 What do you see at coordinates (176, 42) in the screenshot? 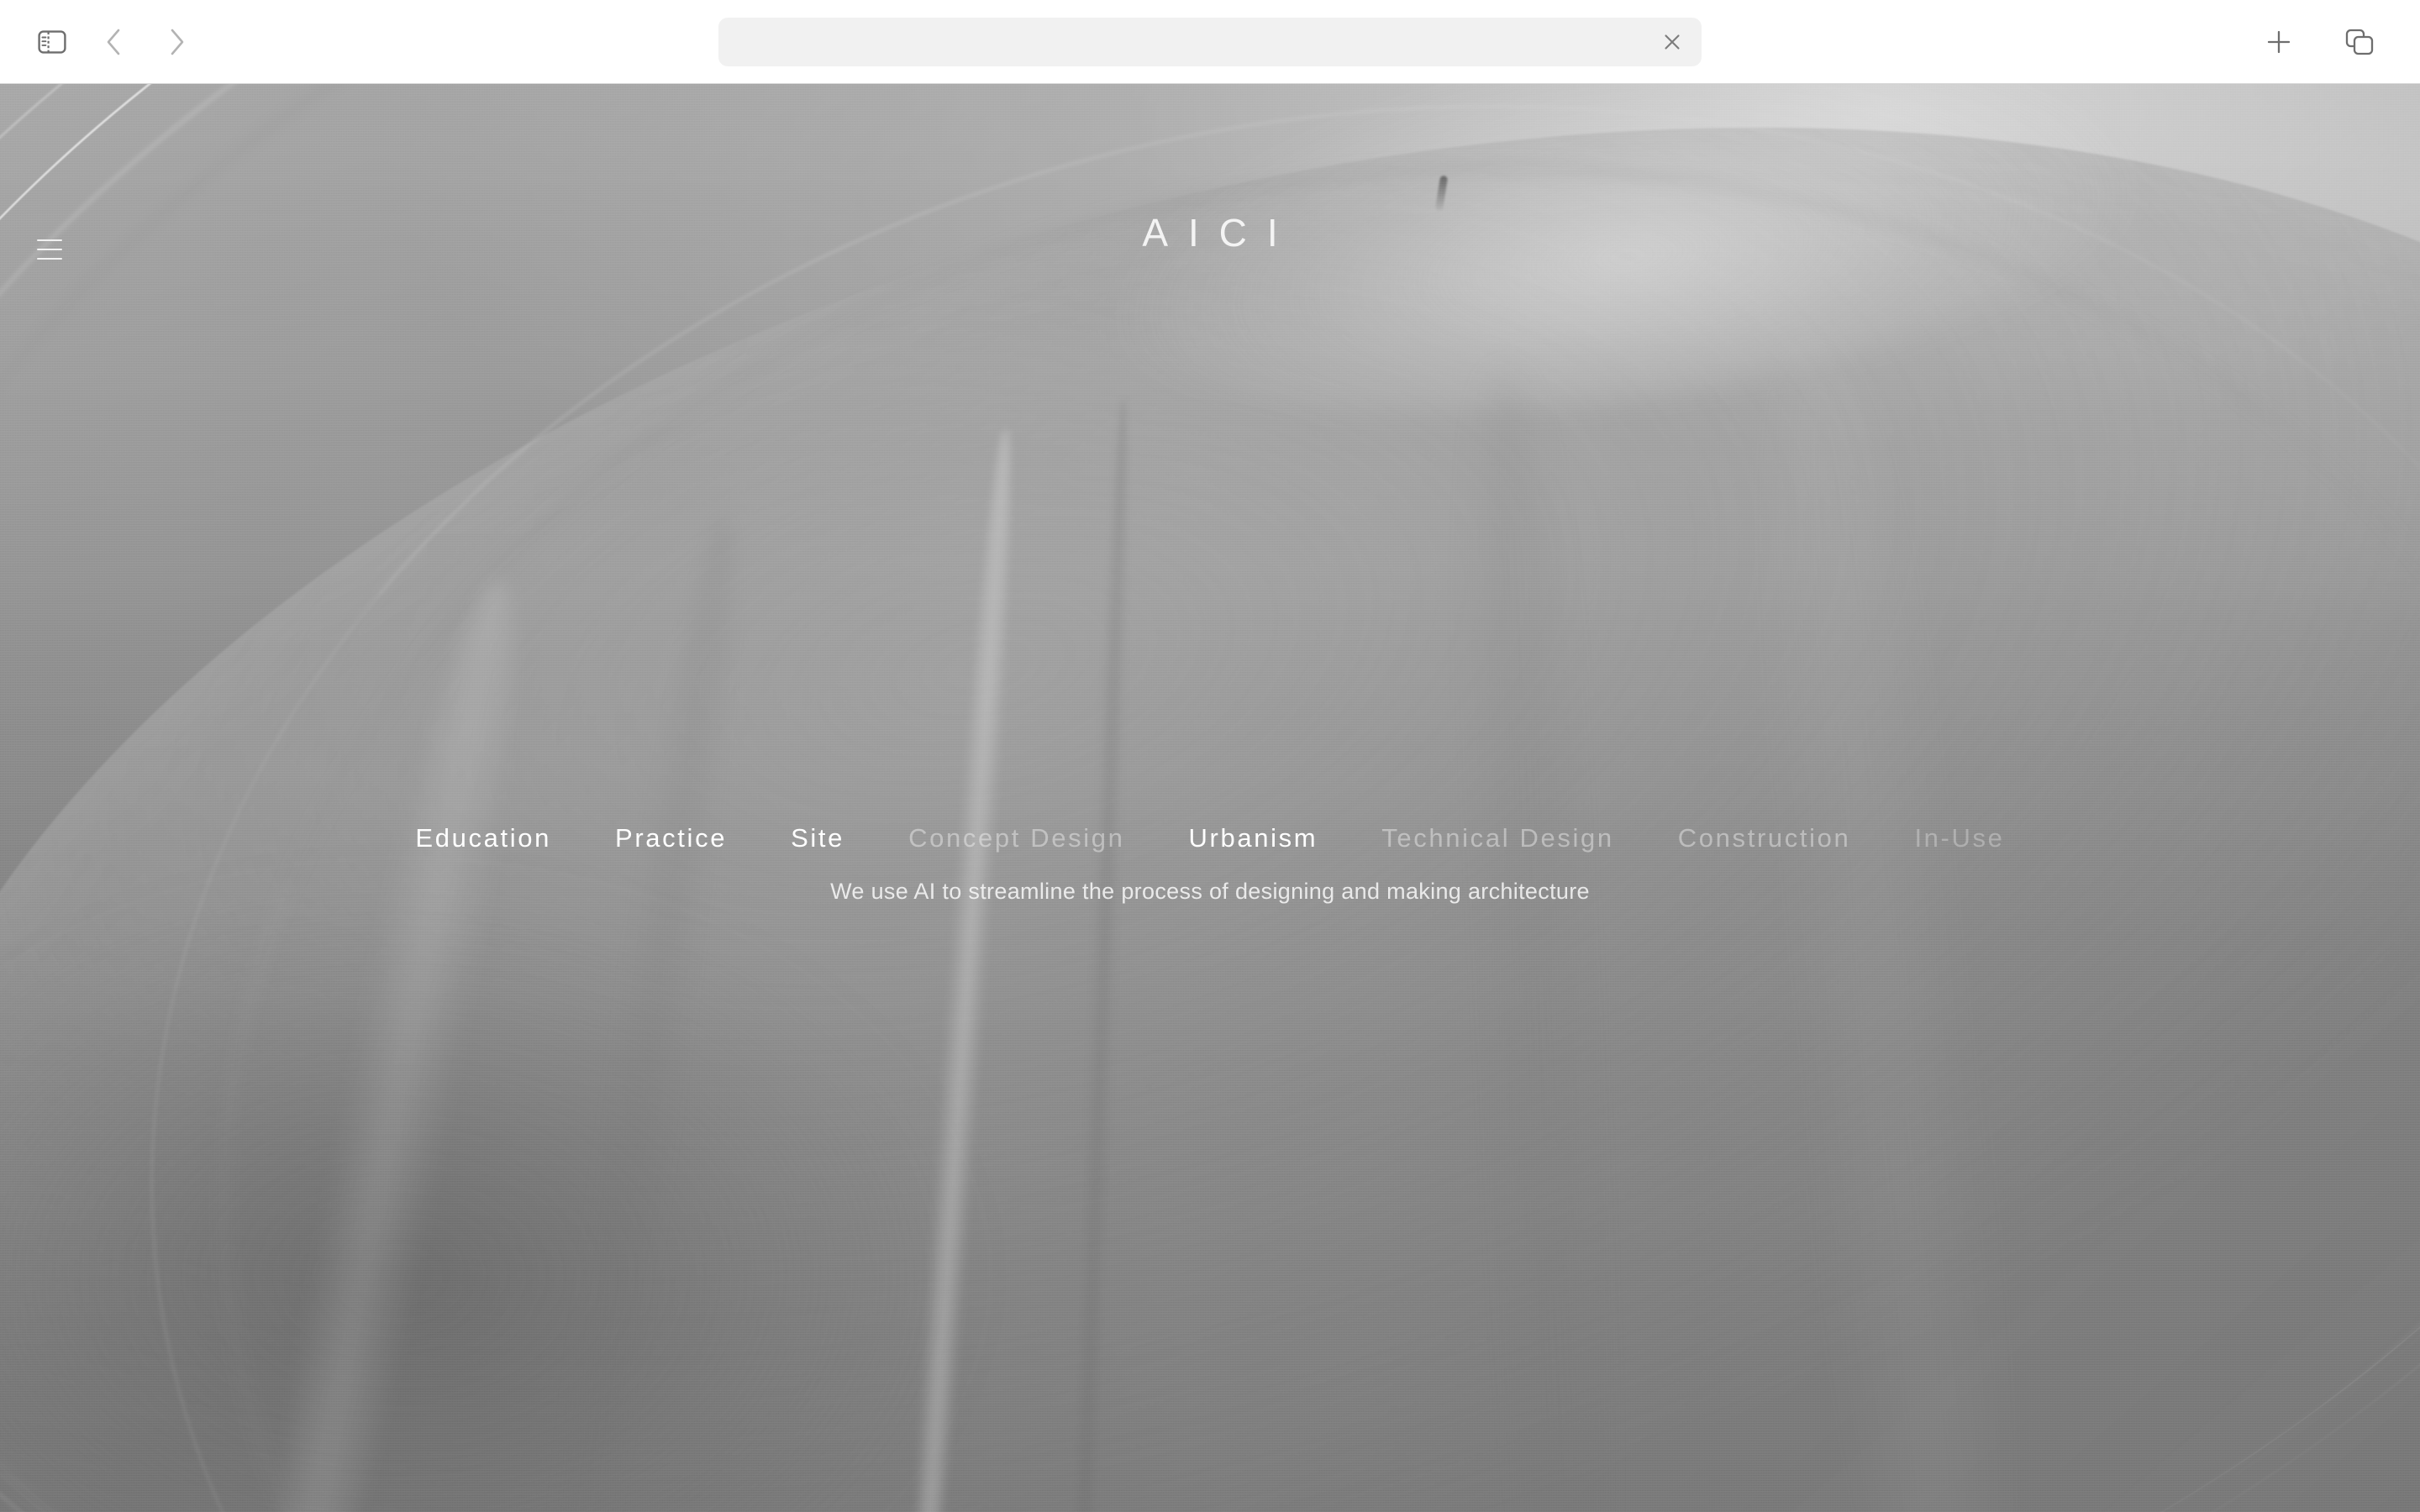
I see `forward-chevron-icon` at bounding box center [176, 42].